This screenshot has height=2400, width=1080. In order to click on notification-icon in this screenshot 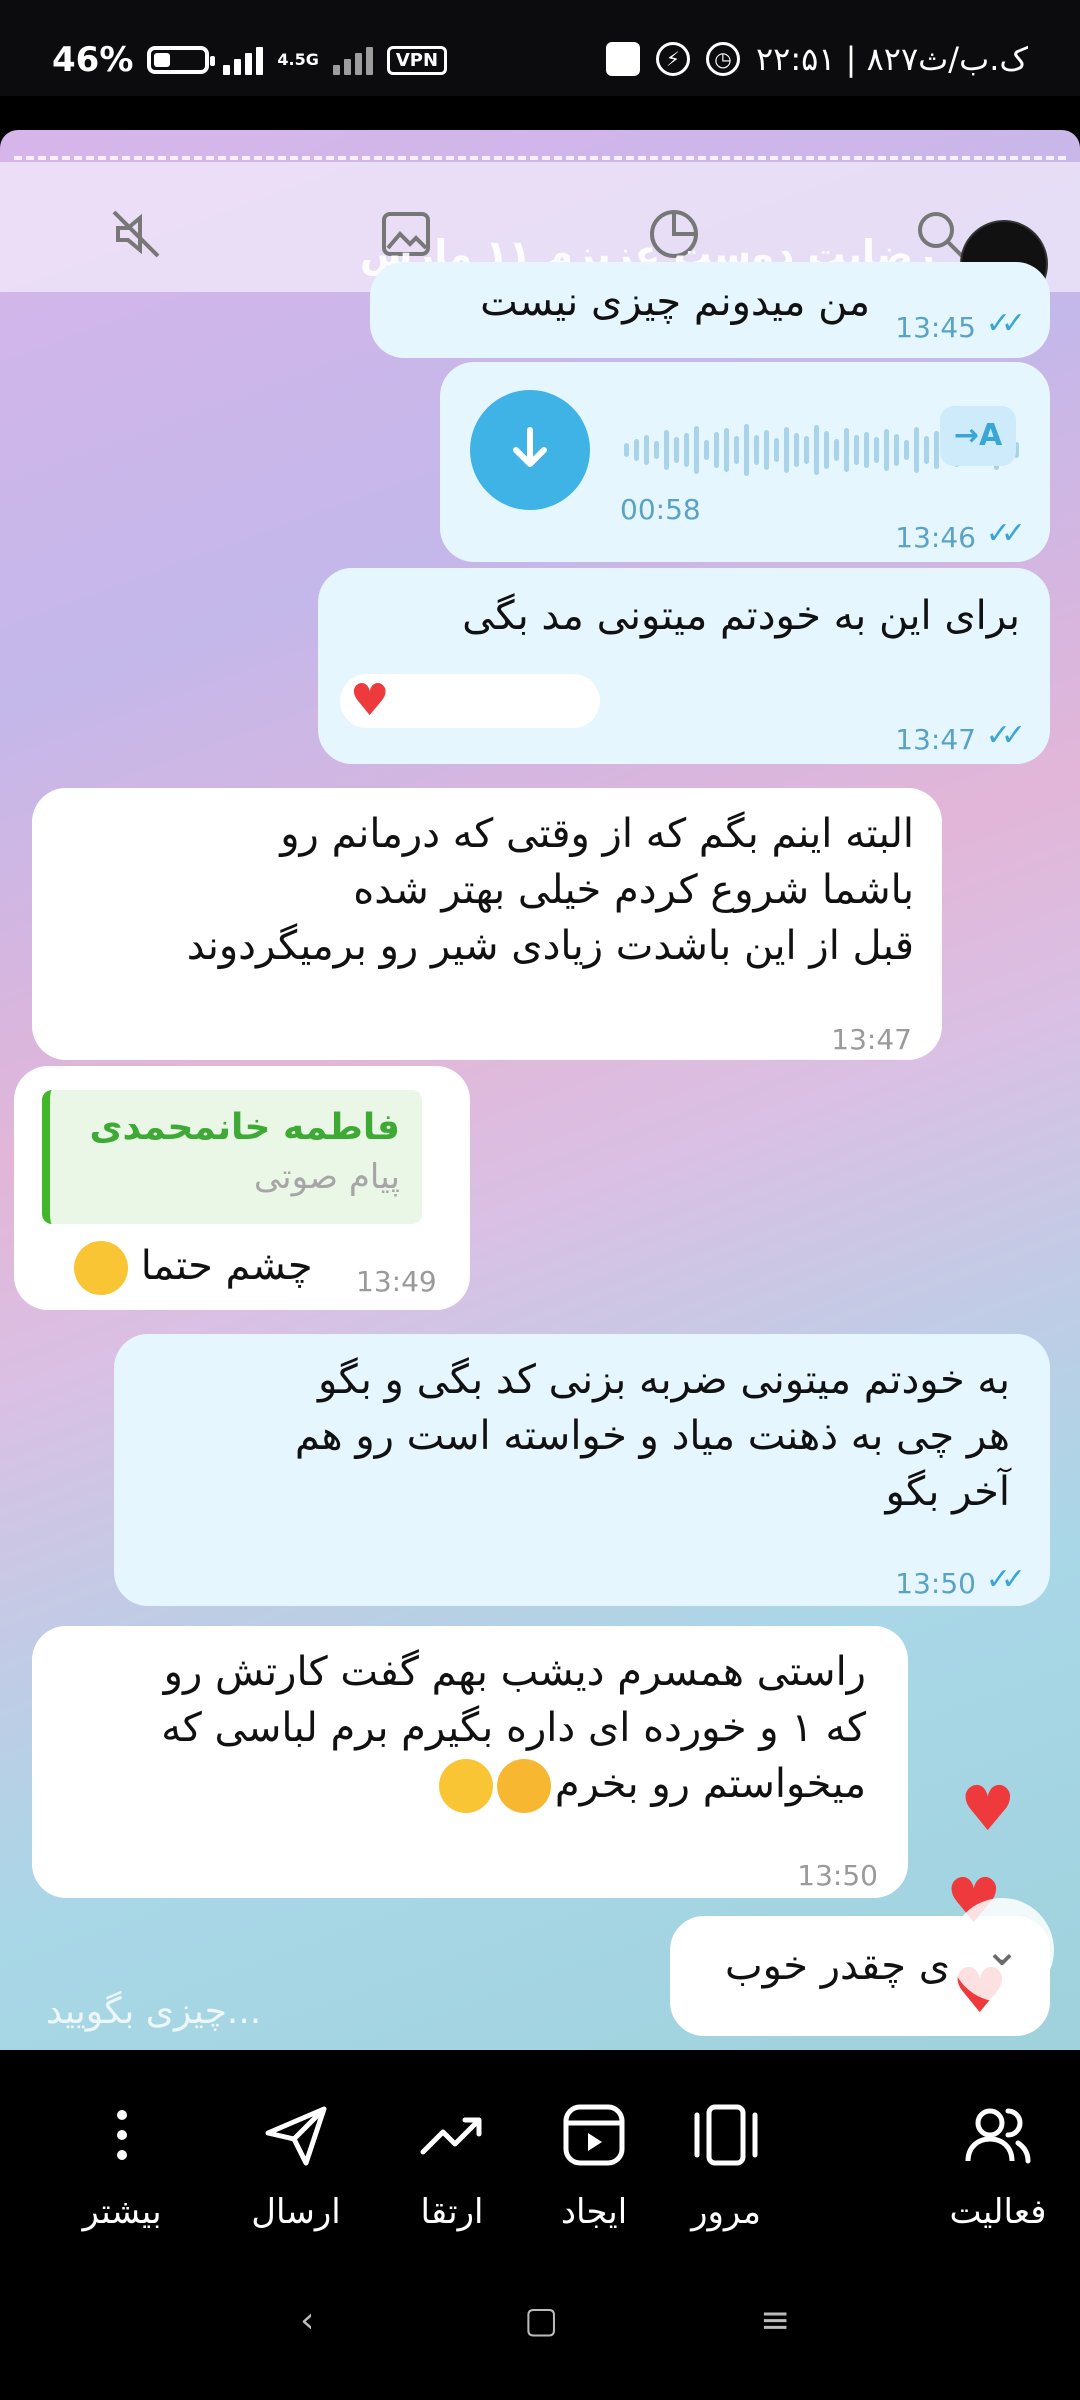, I will do `click(622, 59)`.